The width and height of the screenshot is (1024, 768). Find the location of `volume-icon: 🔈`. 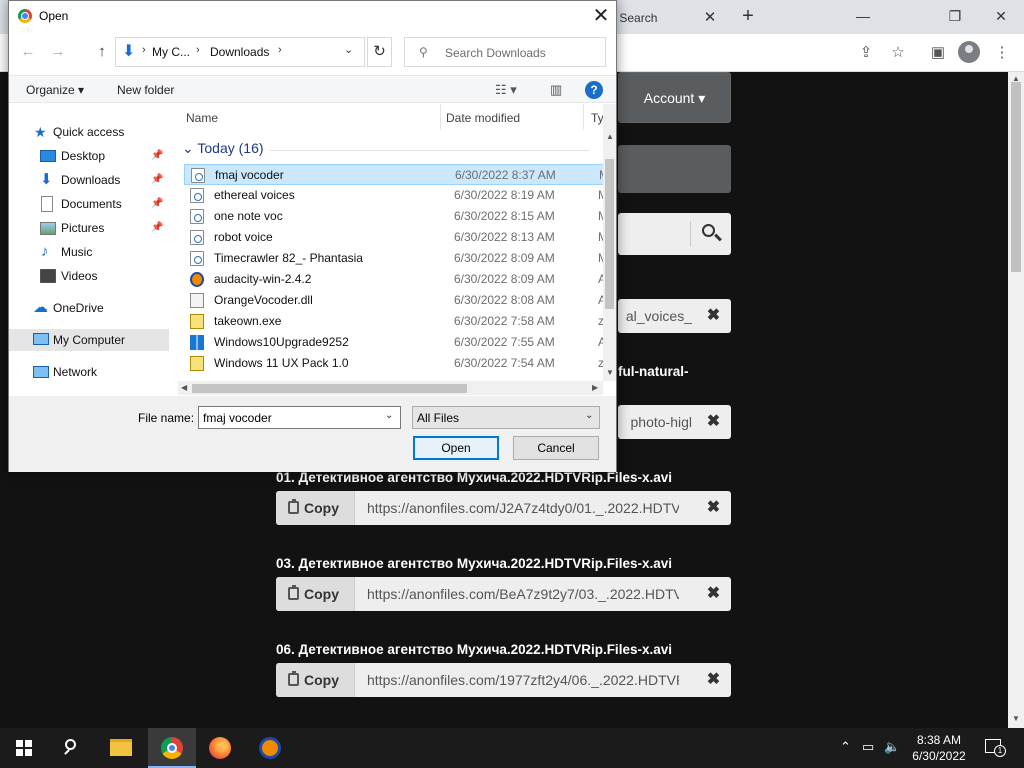

volume-icon: 🔈 is located at coordinates (892, 747).